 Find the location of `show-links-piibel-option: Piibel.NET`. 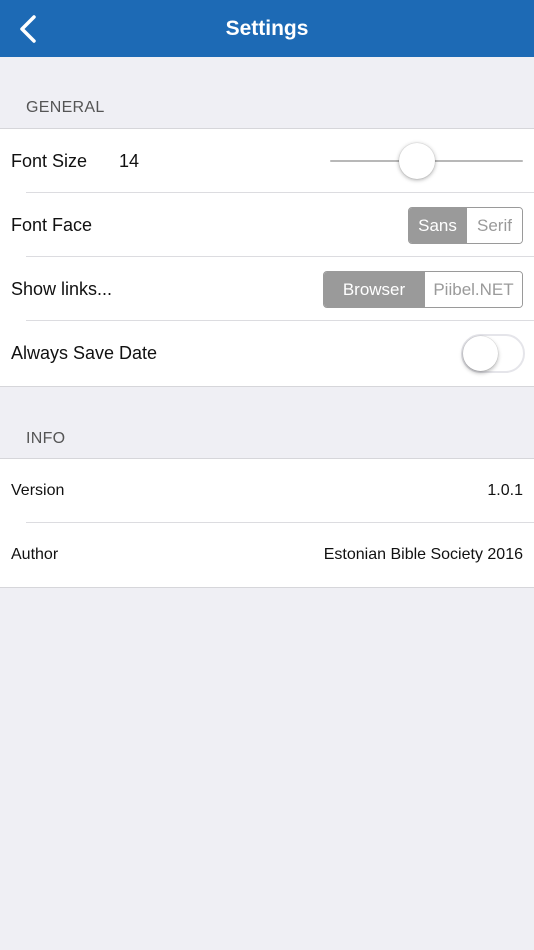

show-links-piibel-option: Piibel.NET is located at coordinates (473, 289).